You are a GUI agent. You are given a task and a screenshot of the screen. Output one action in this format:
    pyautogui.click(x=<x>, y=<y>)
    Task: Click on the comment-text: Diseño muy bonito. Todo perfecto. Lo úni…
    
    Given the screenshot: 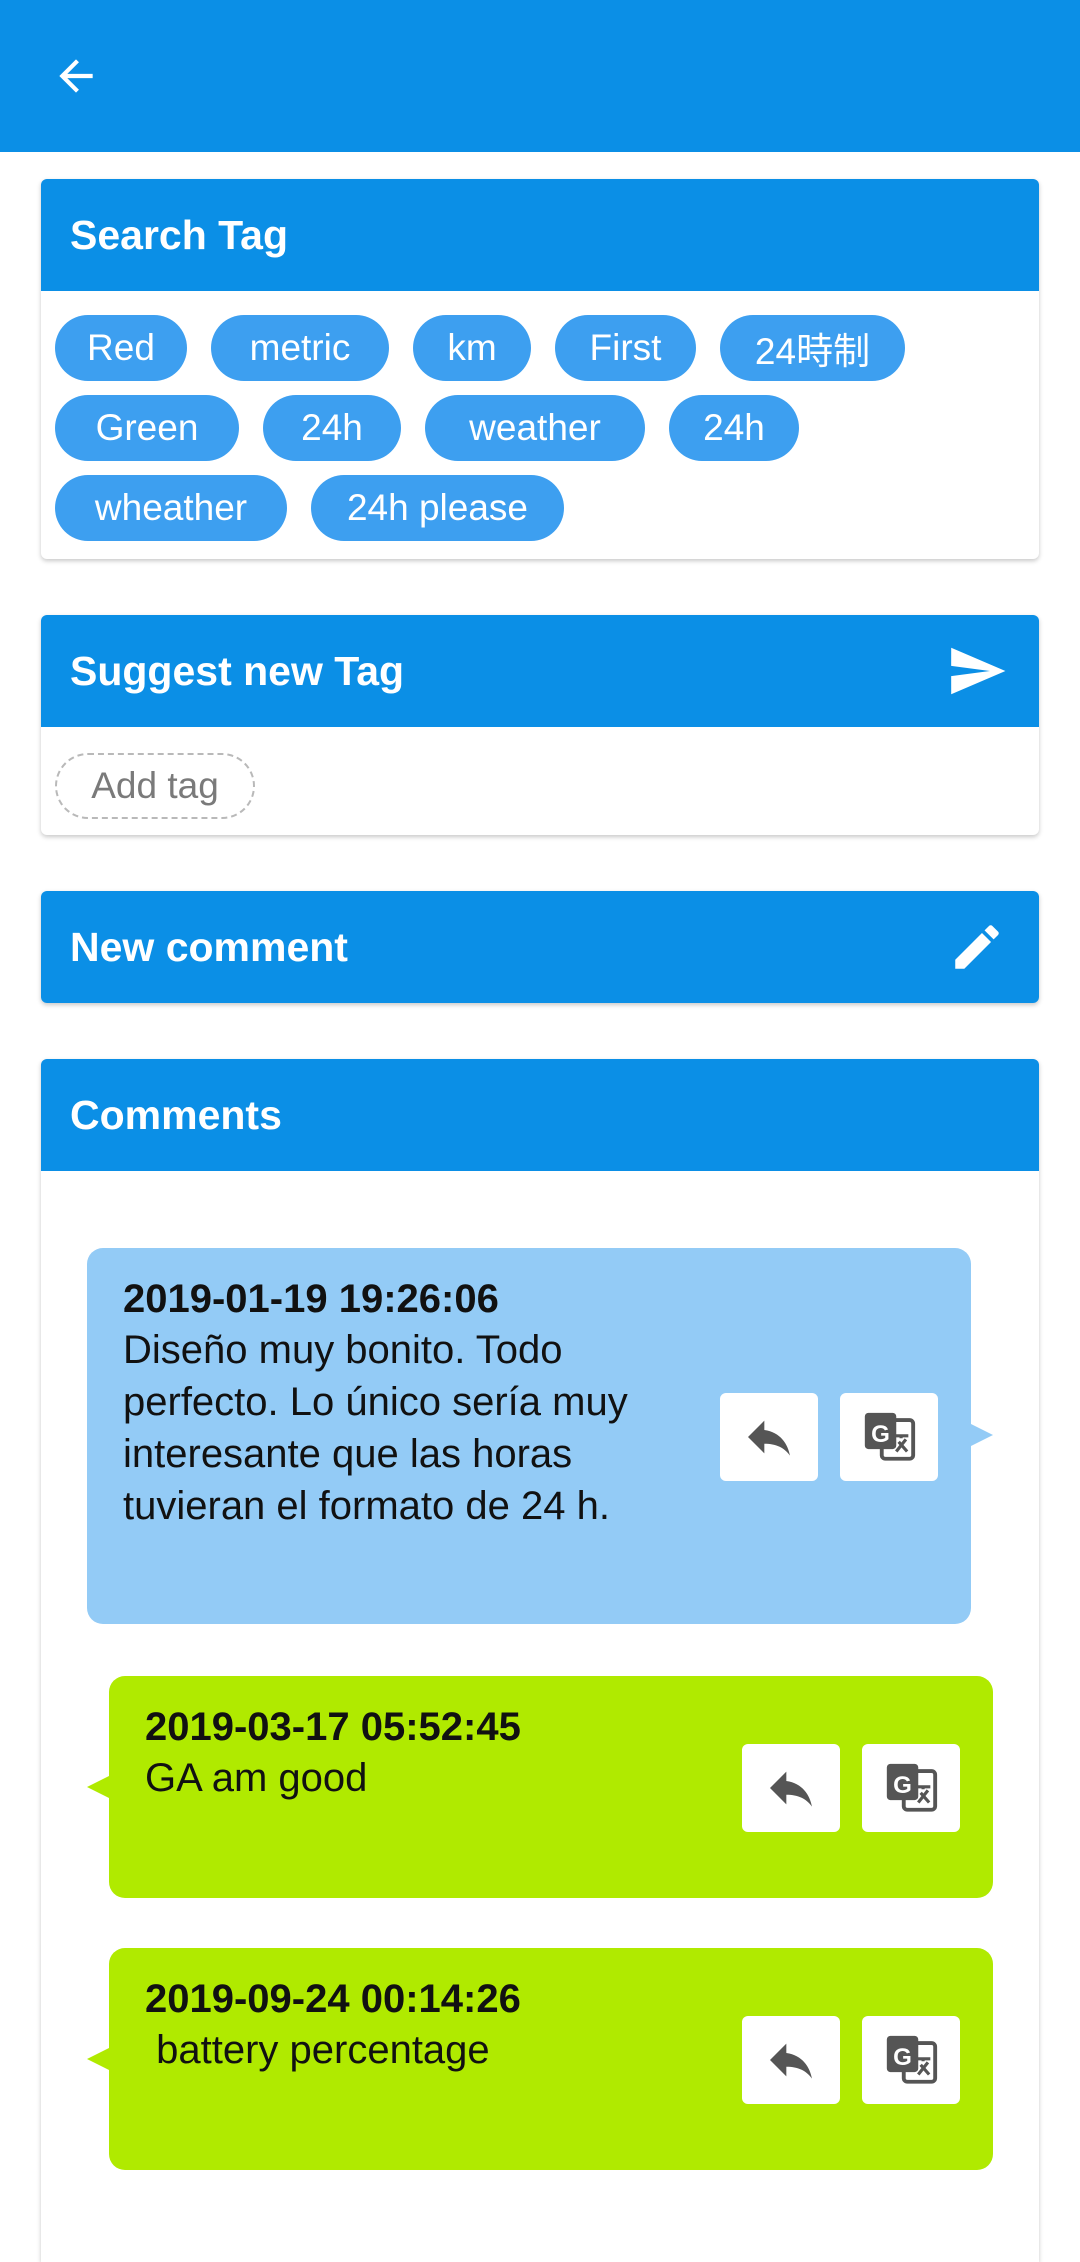 What is the action you would take?
    pyautogui.click(x=375, y=1428)
    